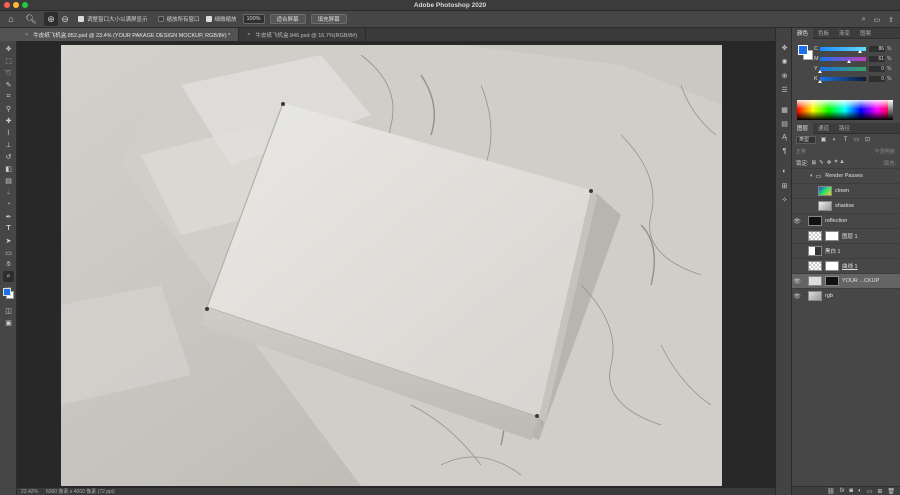  Describe the element at coordinates (784, 199) in the screenshot. I see `styles-panel-icon: ✧` at that location.